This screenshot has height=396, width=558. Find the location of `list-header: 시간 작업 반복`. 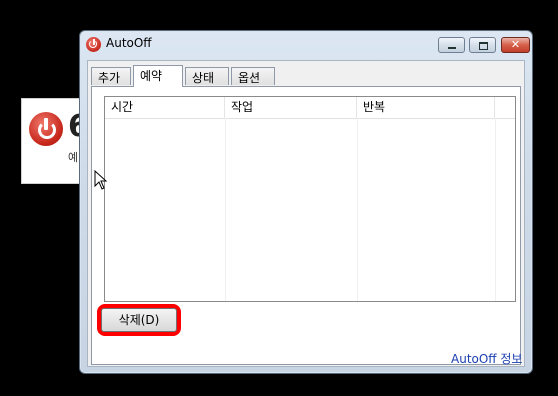

list-header: 시간 작업 반복 is located at coordinates (310, 108).